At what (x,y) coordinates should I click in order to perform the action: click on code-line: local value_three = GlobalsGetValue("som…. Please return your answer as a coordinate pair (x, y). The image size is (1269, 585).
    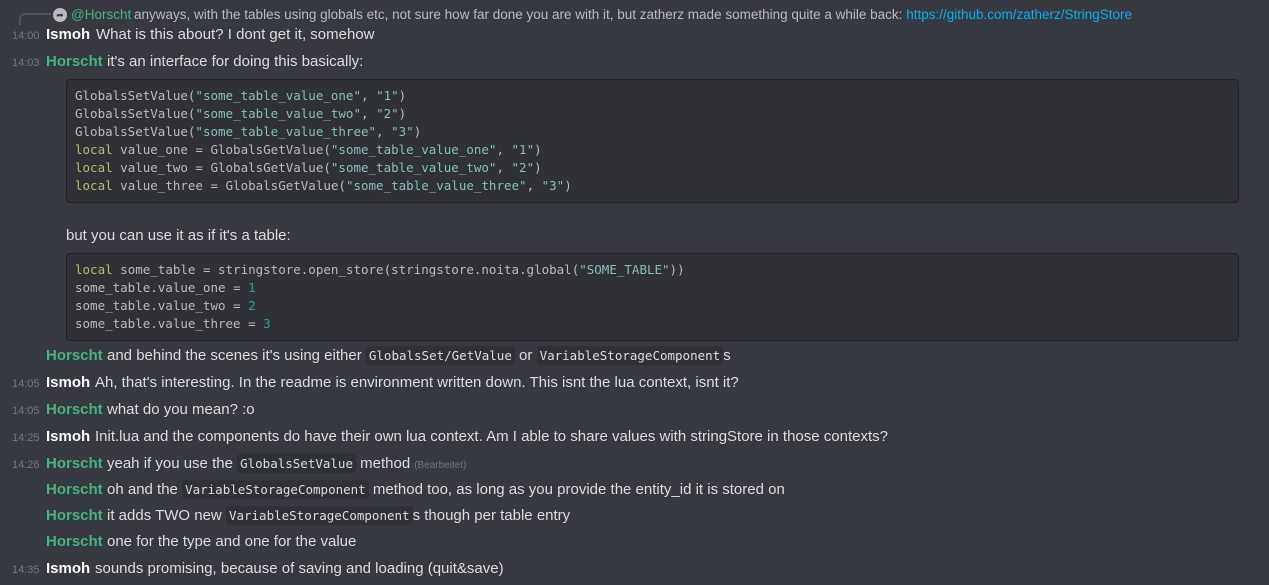
    Looking at the image, I should click on (323, 185).